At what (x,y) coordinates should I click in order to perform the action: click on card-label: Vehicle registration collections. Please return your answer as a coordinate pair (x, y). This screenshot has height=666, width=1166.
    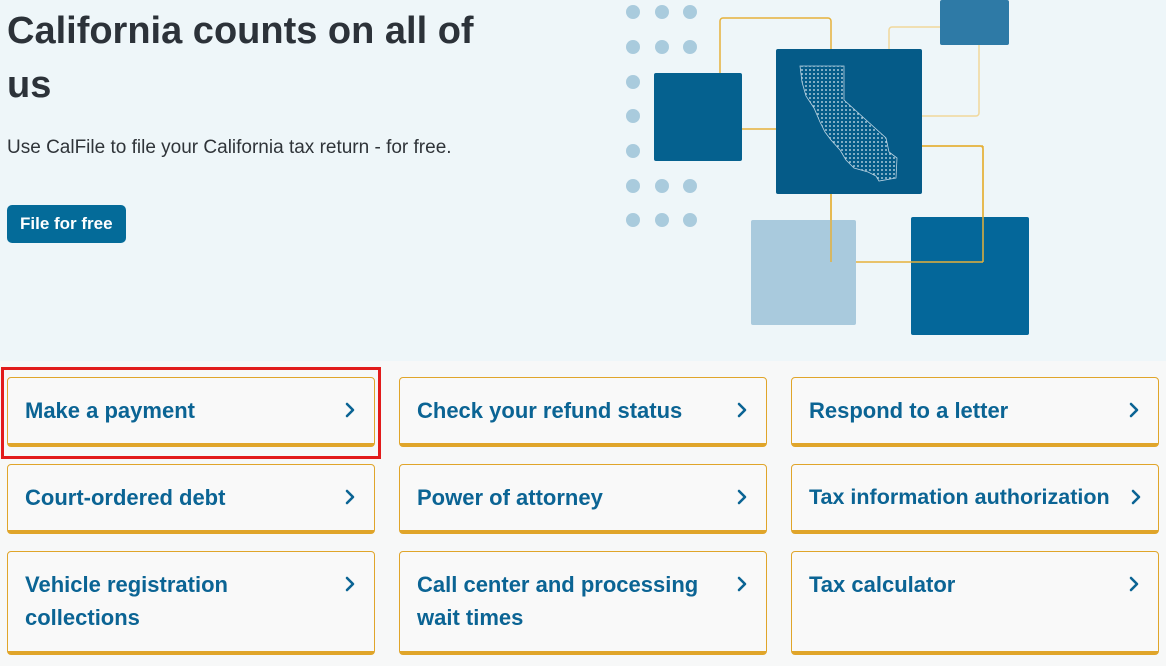
    Looking at the image, I should click on (126, 601).